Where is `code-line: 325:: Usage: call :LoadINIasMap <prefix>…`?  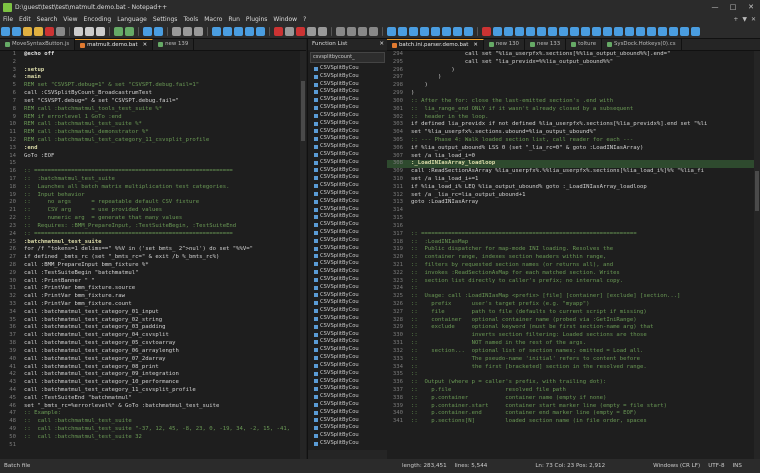 code-line: 325:: Usage: call :LoadINIasMap <prefix>… is located at coordinates (573, 297).